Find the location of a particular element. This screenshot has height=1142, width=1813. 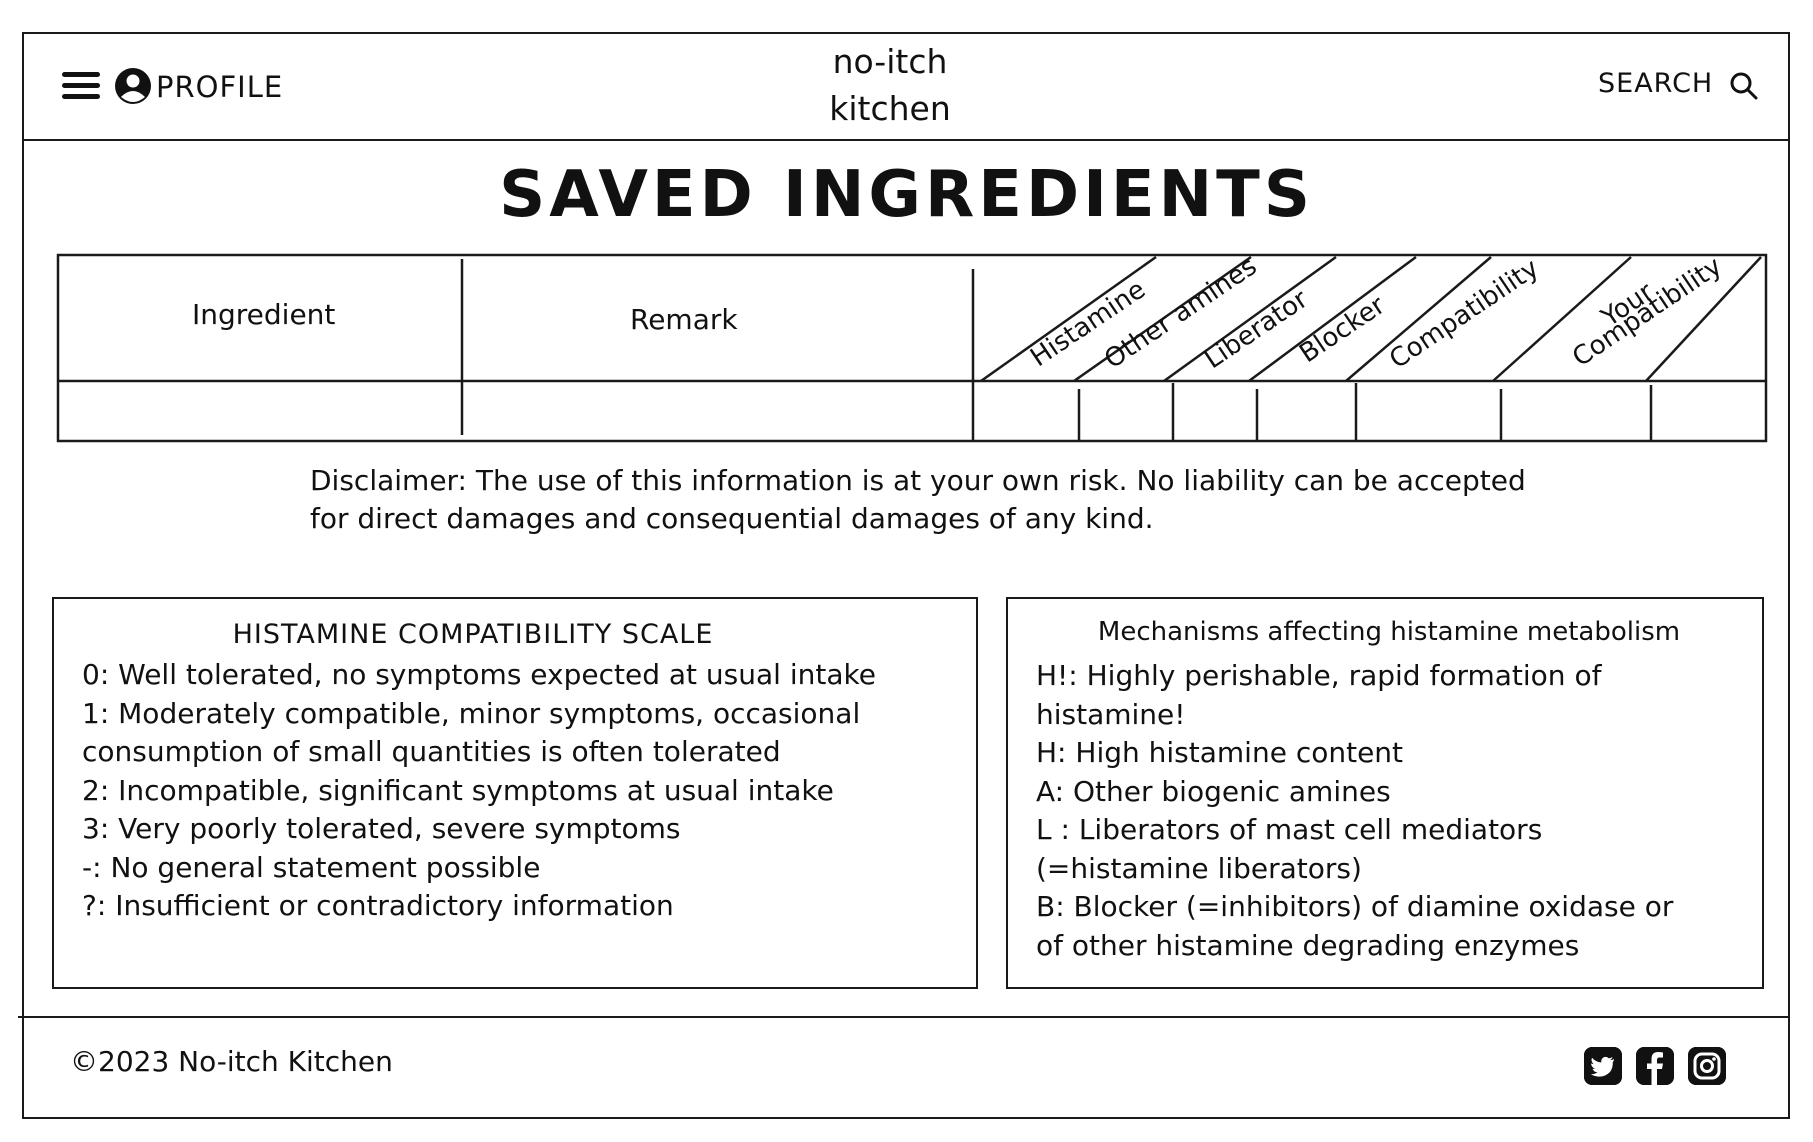

copyright-text: ©2023 No-itch Kitchen is located at coordinates (231, 1061).